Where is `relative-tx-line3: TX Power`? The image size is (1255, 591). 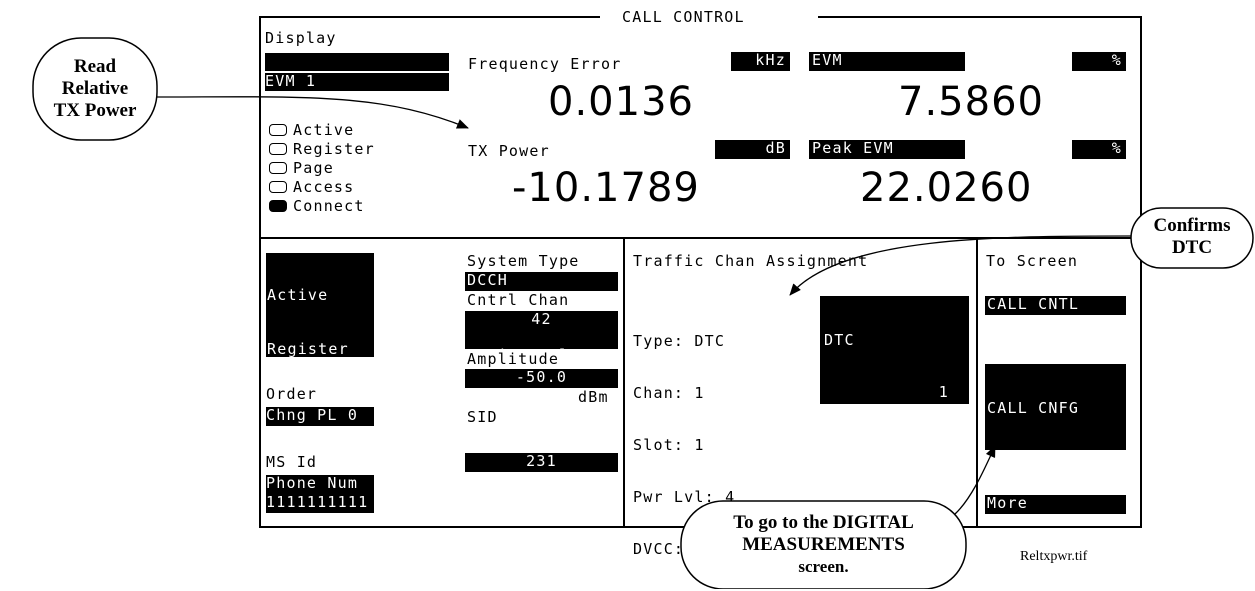
relative-tx-line3: TX Power is located at coordinates (95, 110).